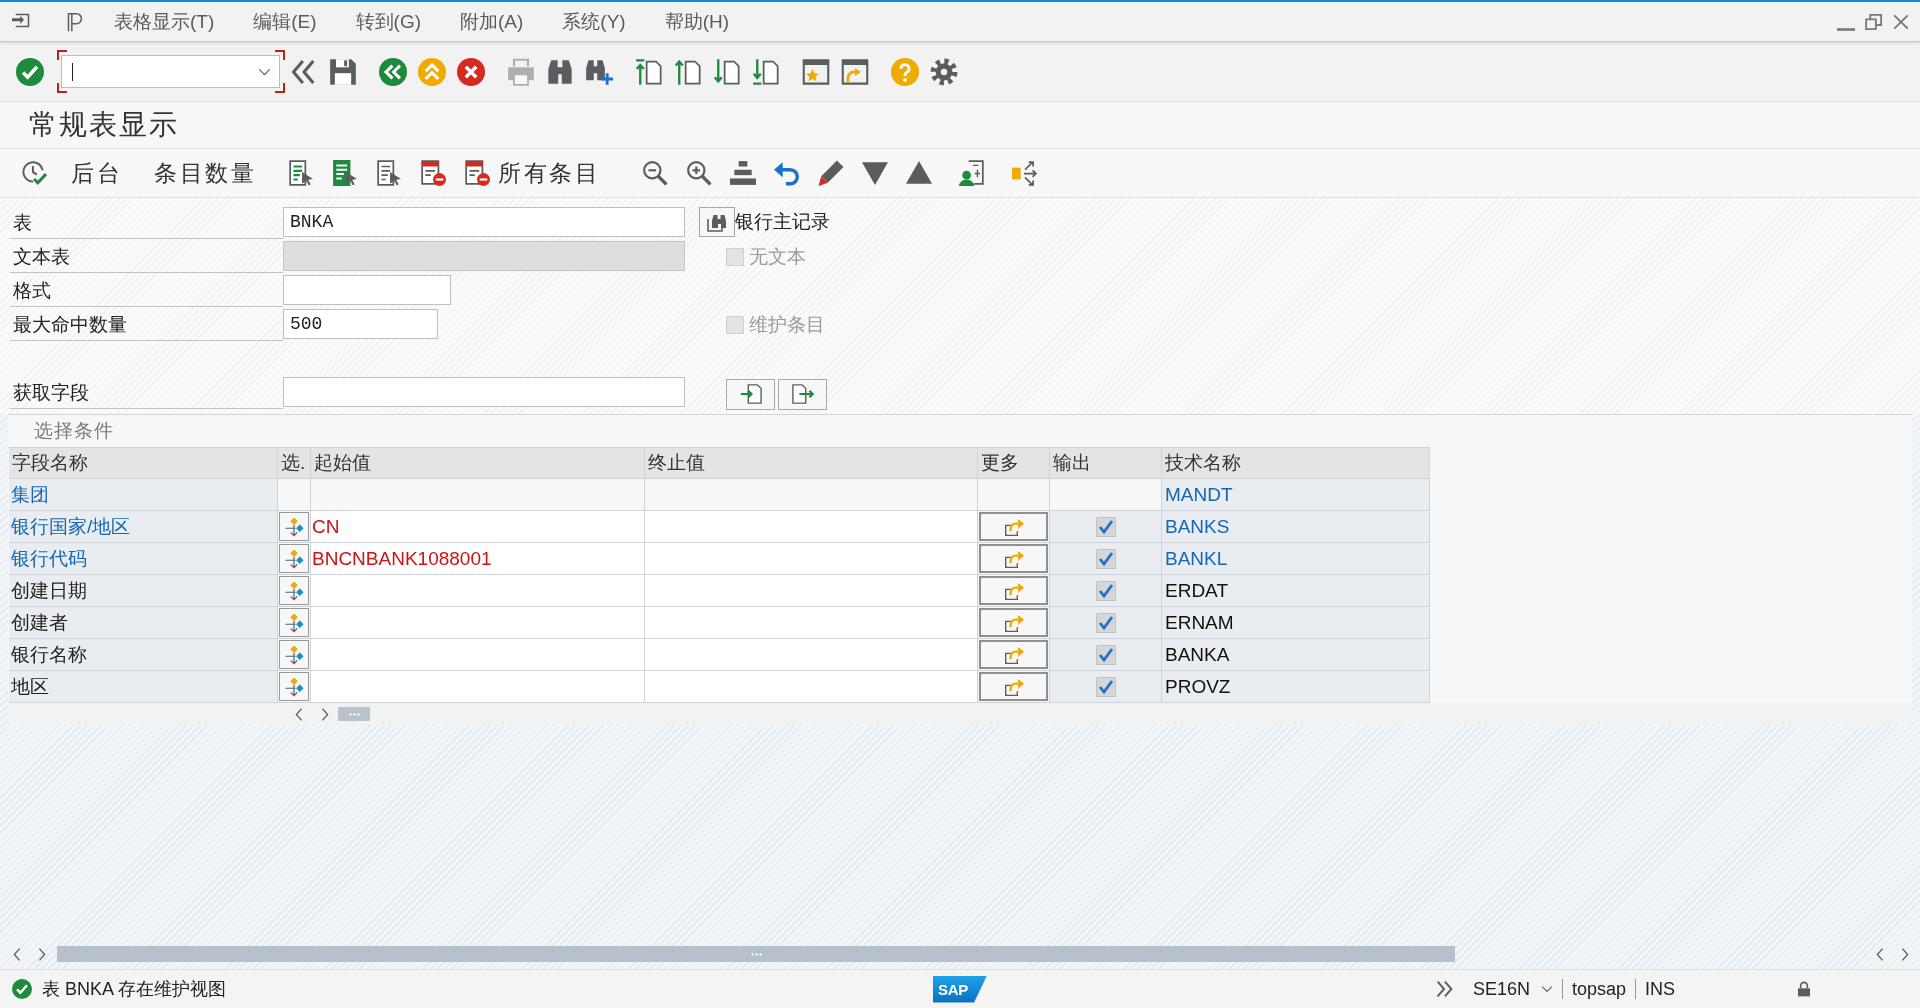  What do you see at coordinates (388, 21) in the screenshot?
I see `menu-item: 转到(G)` at bounding box center [388, 21].